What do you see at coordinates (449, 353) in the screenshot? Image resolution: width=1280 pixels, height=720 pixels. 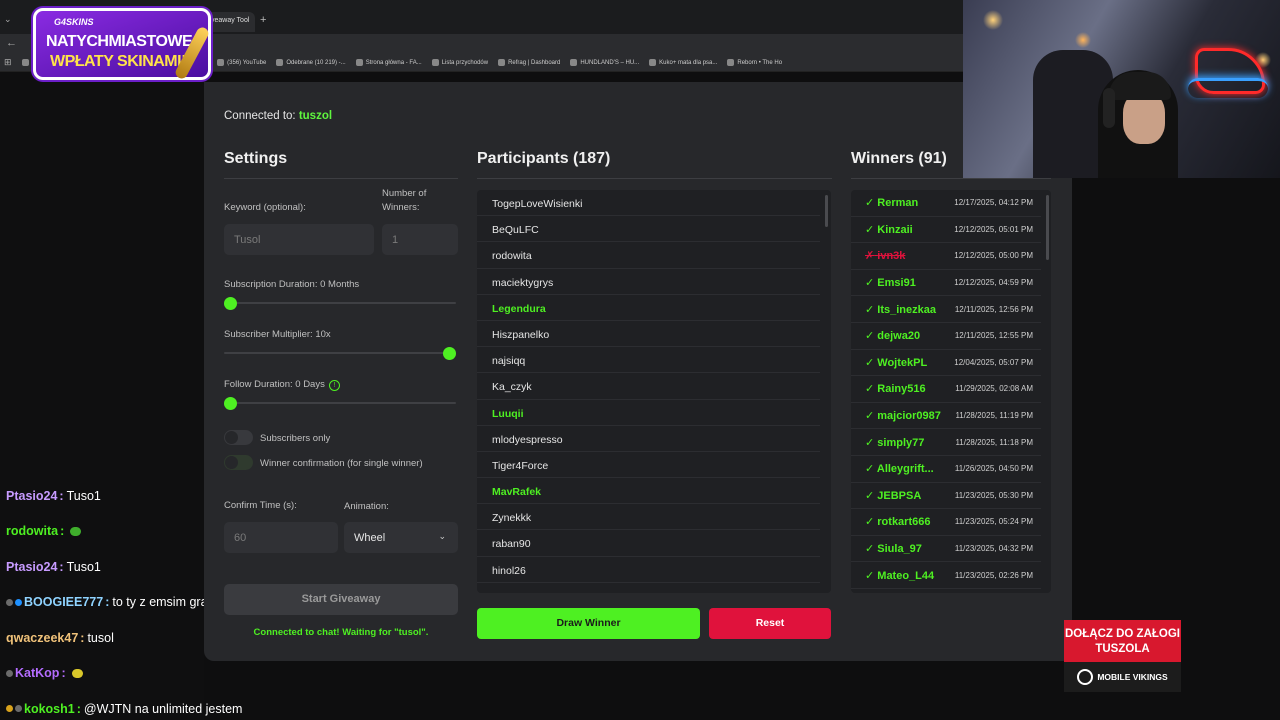 I see `multiplier-knob` at bounding box center [449, 353].